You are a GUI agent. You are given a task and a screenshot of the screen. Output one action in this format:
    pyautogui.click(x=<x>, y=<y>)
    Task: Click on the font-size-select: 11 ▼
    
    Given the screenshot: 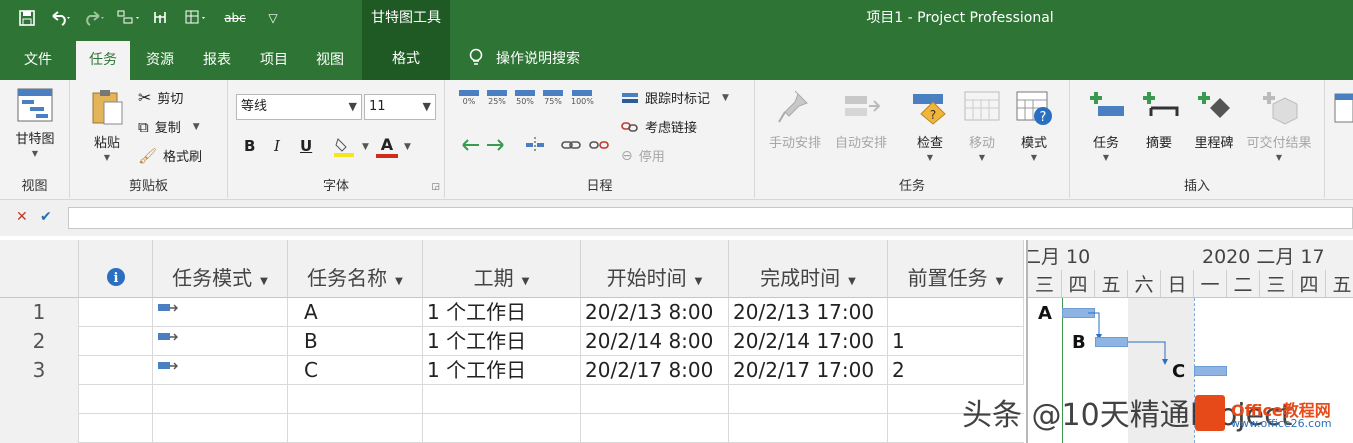 What is the action you would take?
    pyautogui.click(x=400, y=107)
    